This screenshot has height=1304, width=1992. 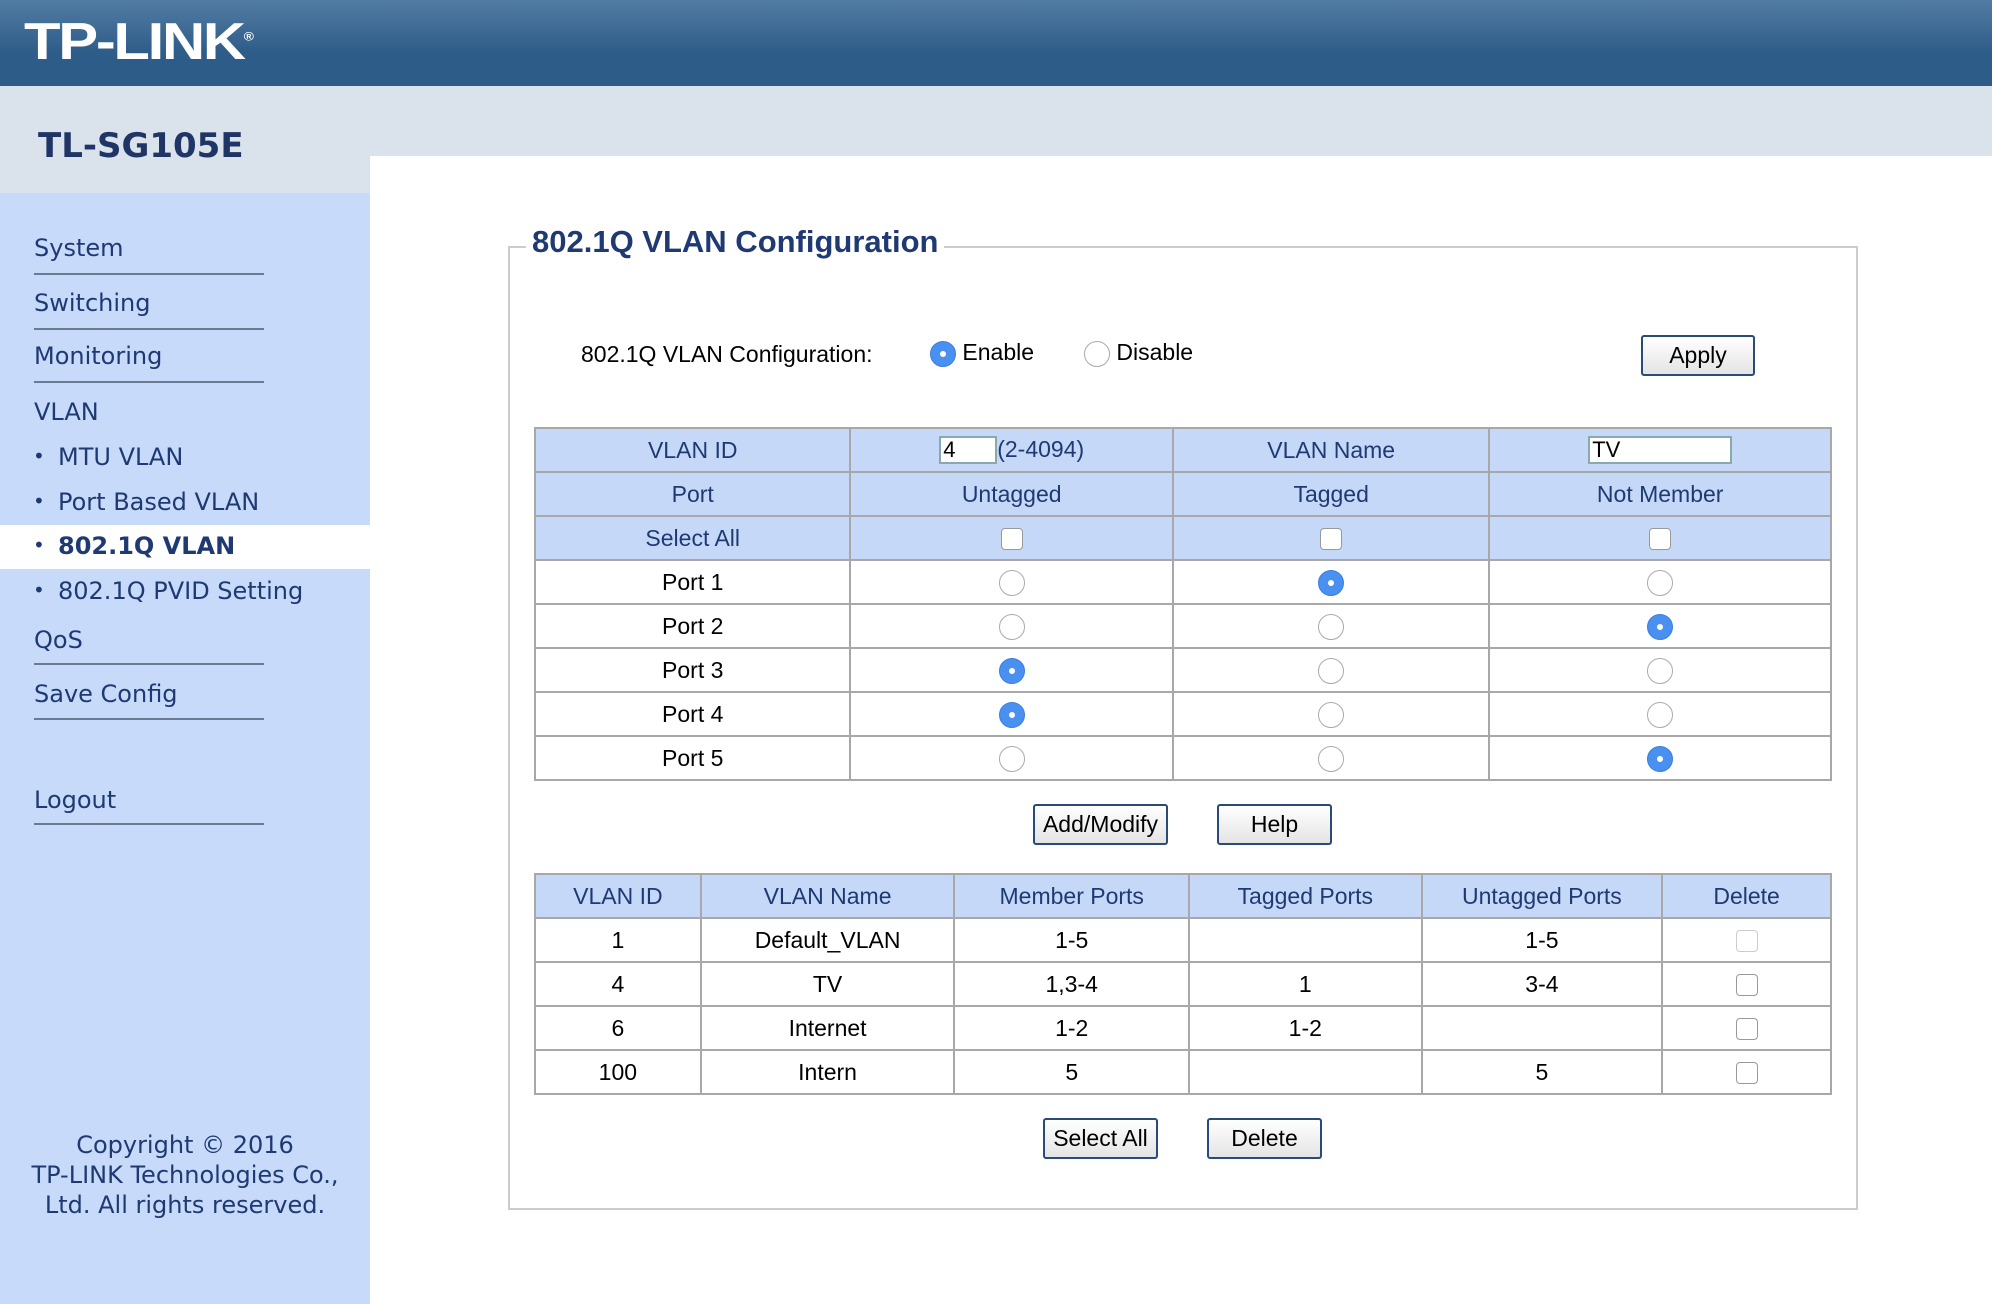 What do you see at coordinates (1274, 824) in the screenshot?
I see `help-button: Help` at bounding box center [1274, 824].